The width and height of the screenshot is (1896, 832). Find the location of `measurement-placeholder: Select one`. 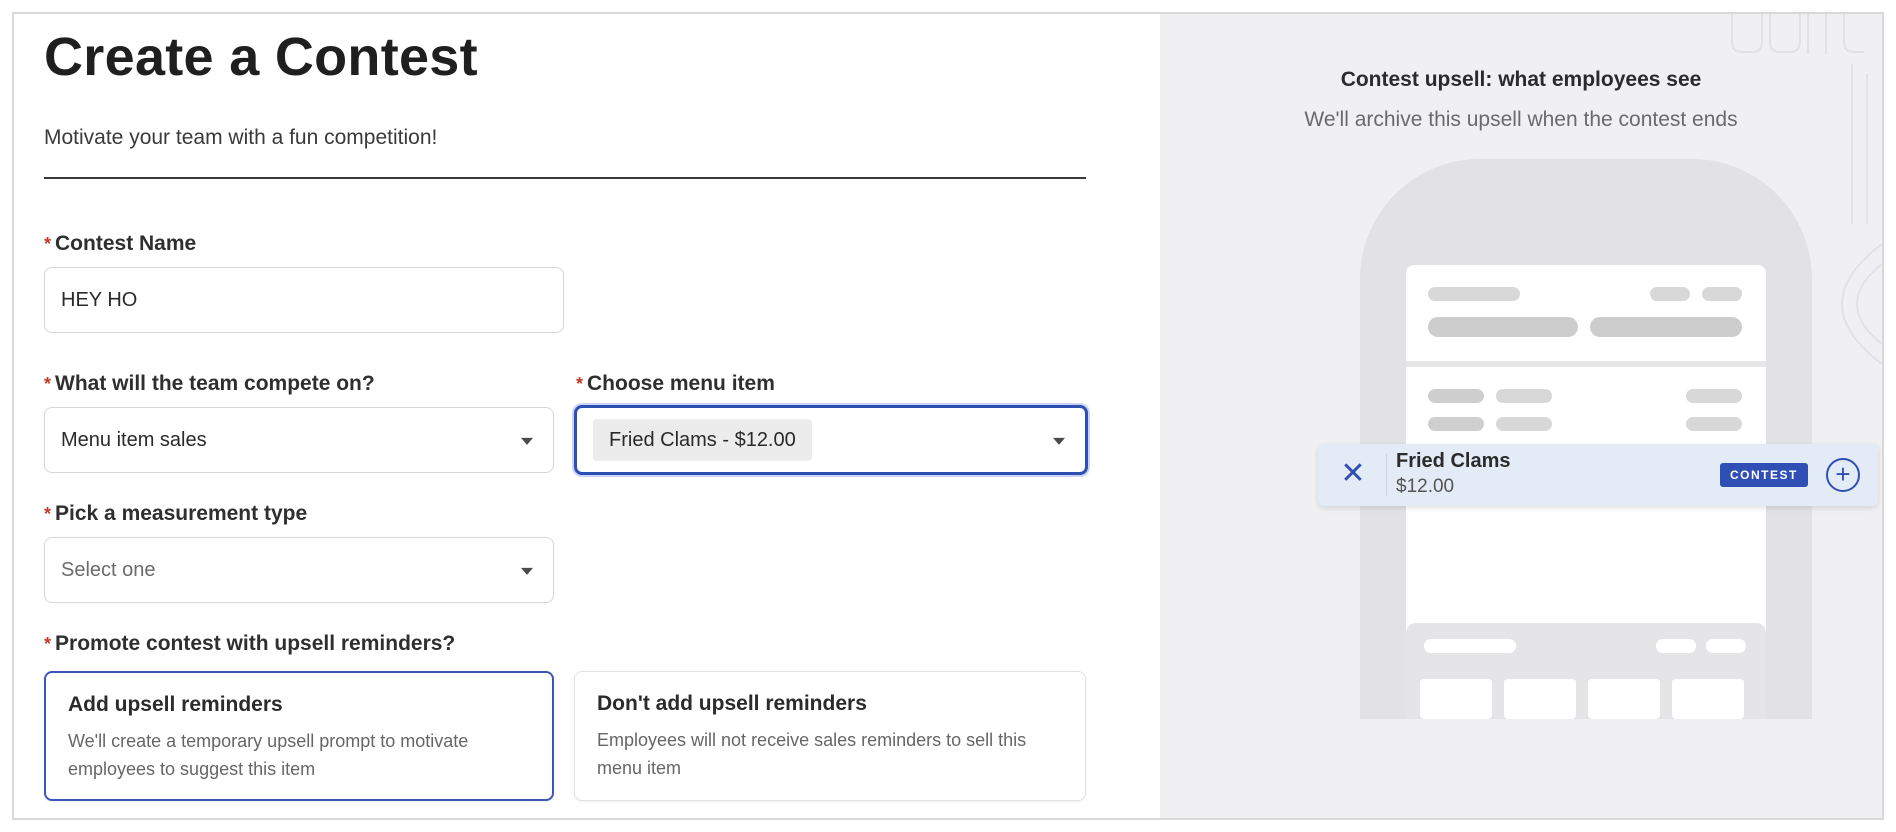

measurement-placeholder: Select one is located at coordinates (108, 569).